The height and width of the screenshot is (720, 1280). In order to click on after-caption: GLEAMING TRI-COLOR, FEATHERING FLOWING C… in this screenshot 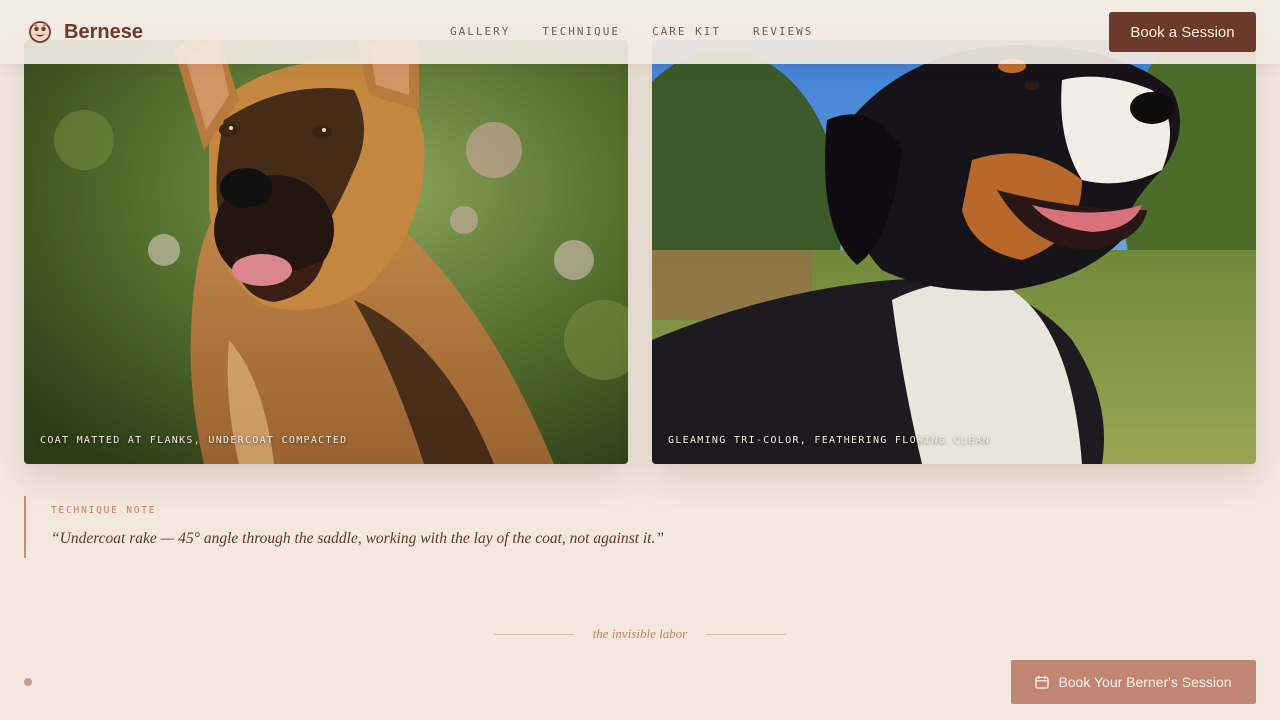, I will do `click(829, 440)`.